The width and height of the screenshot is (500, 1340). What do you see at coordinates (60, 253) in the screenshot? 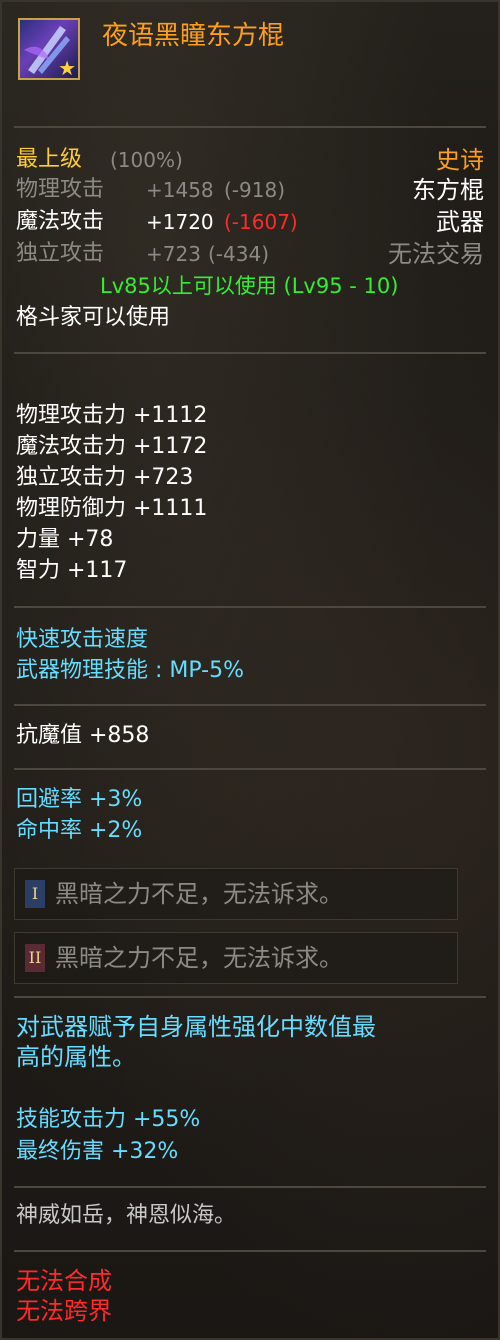
I see `ind-attack-label: 独立攻击` at bounding box center [60, 253].